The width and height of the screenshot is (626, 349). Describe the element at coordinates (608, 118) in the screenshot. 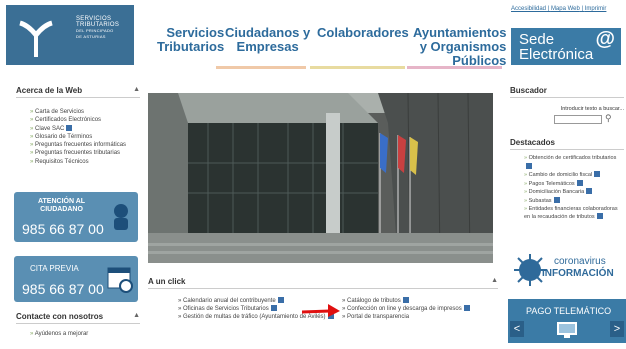

I see `search-icon: ⚲` at that location.